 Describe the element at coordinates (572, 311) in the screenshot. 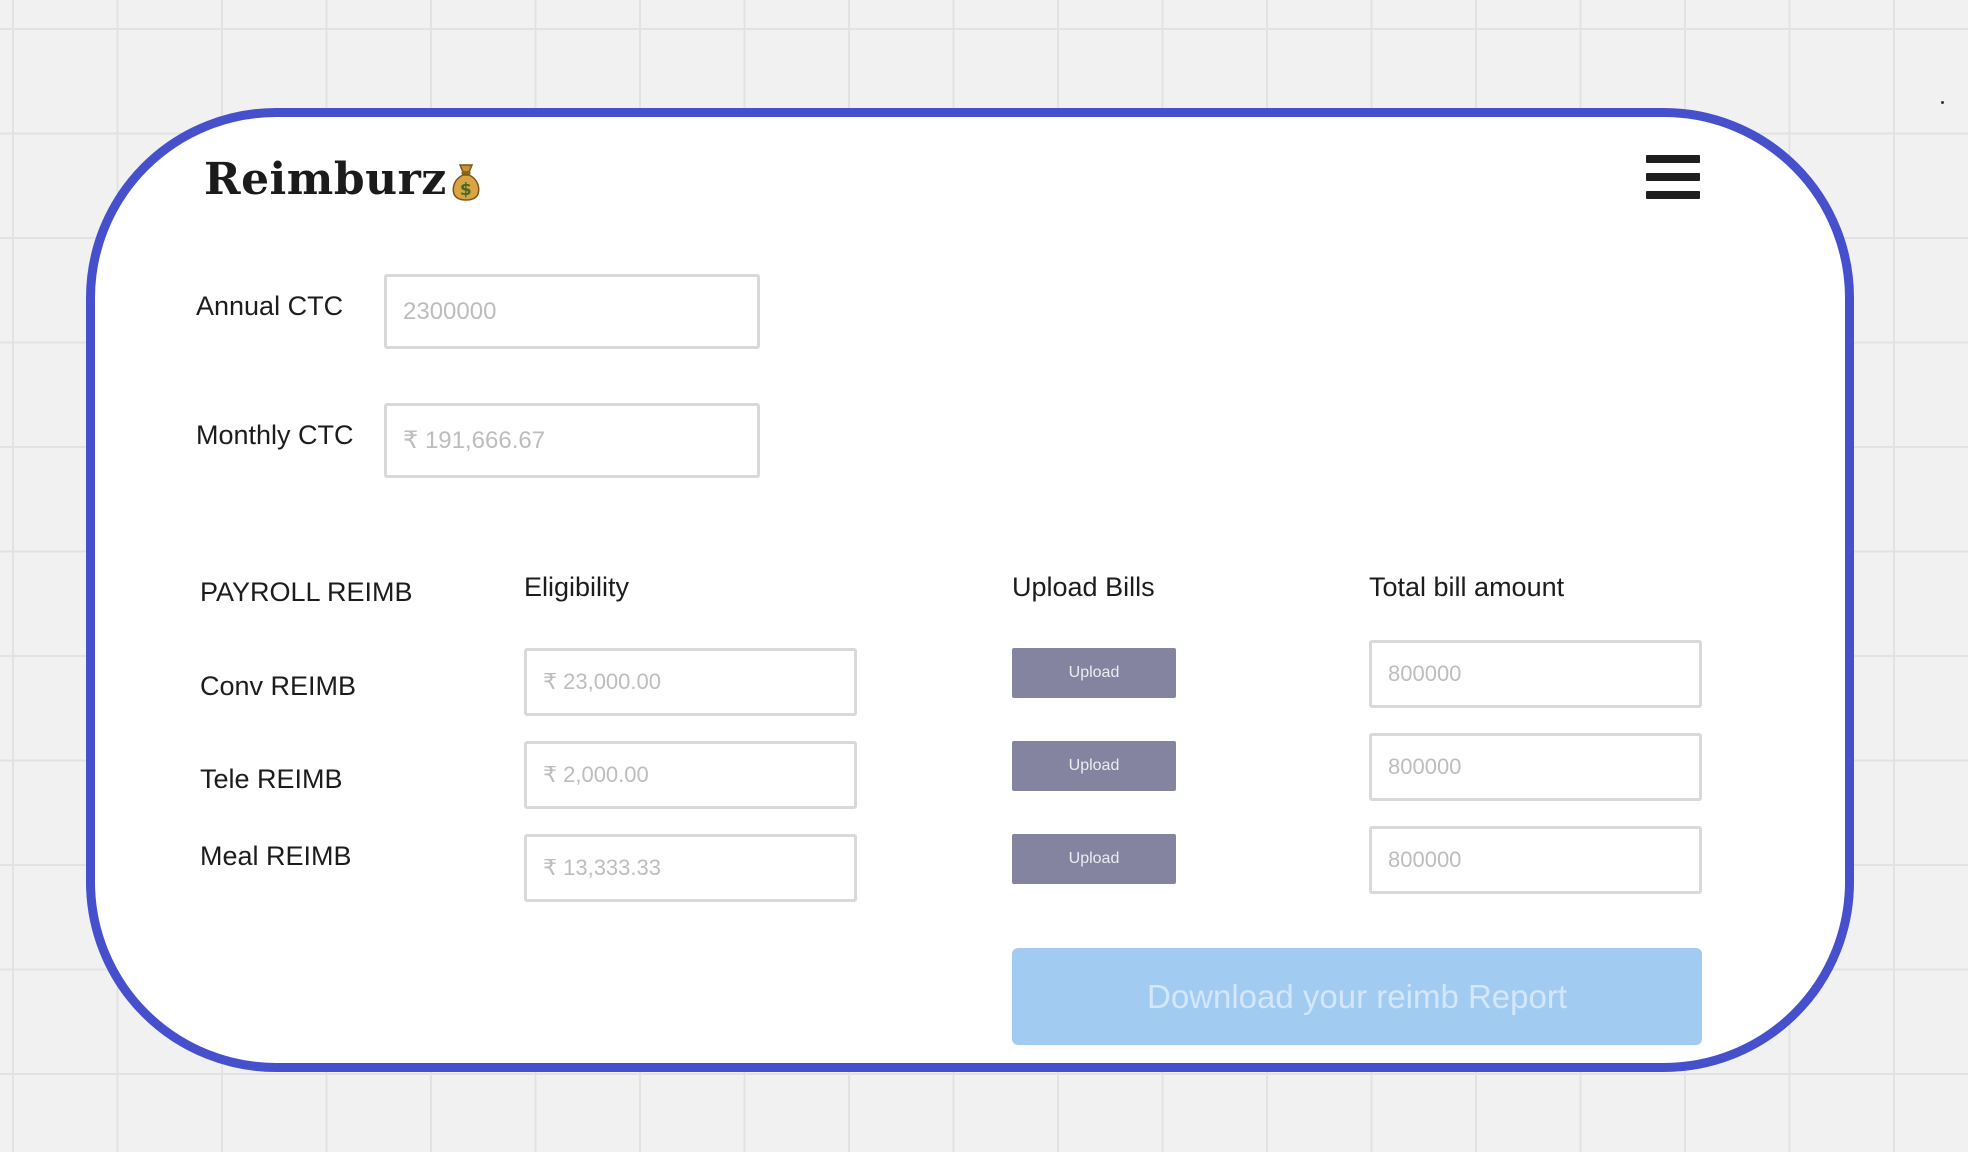

I see `annual-ctc-input: 2300000` at that location.